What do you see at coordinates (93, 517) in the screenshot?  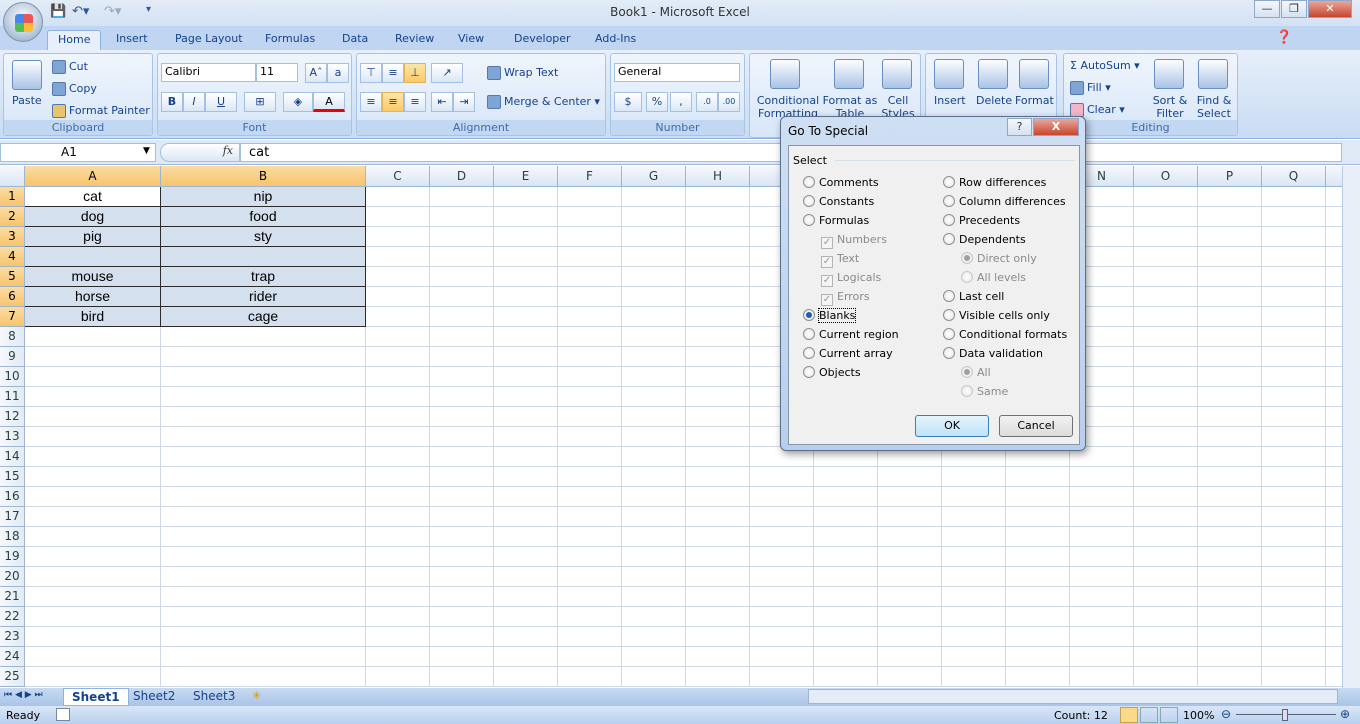 I see `cell-a17` at bounding box center [93, 517].